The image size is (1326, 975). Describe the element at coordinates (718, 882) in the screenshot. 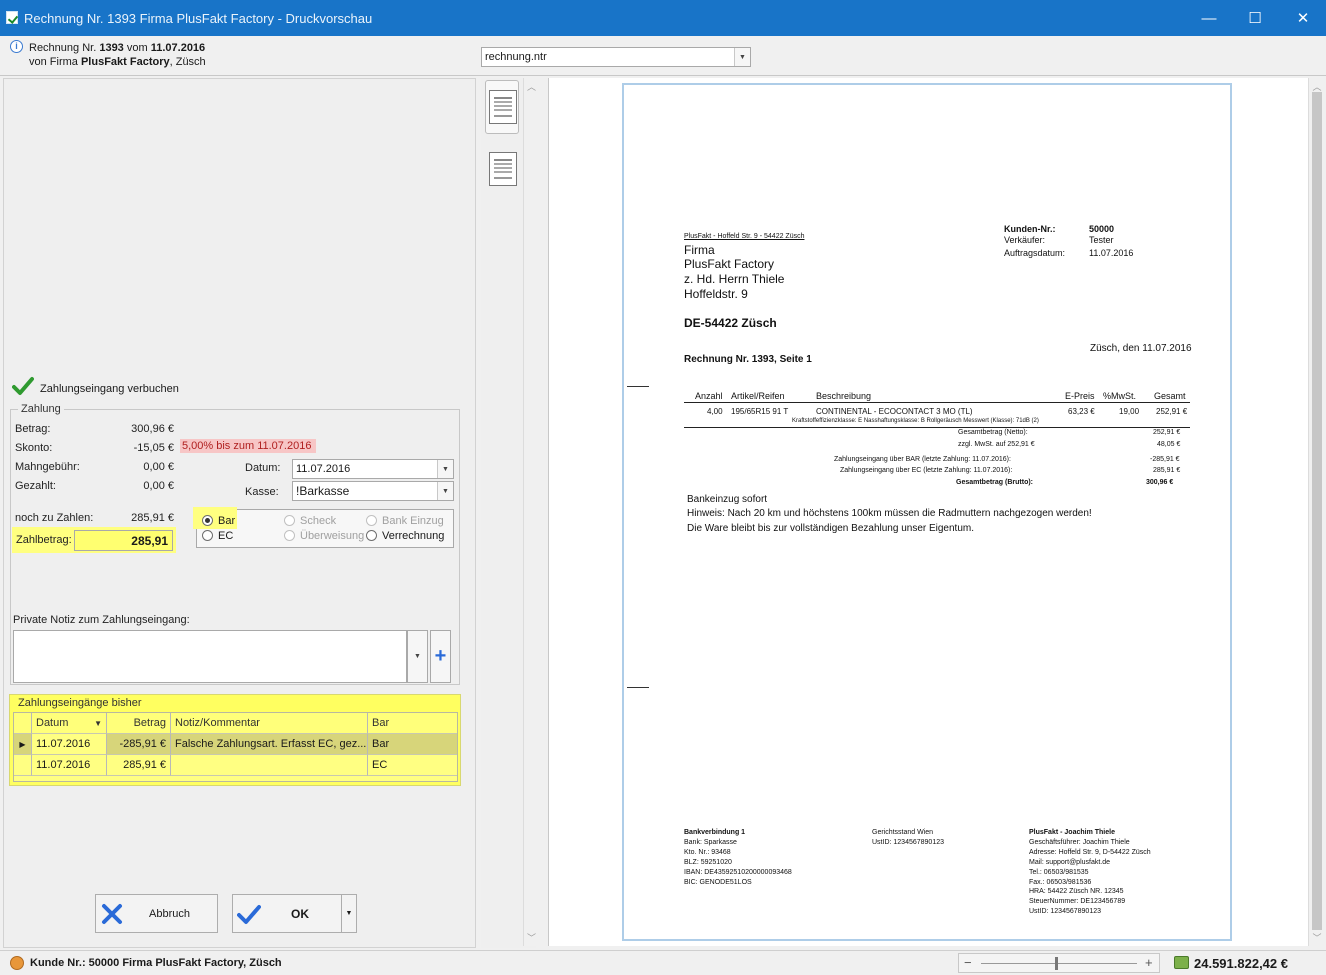

I see `footer-bank: BIC: GENODE51LOS` at that location.